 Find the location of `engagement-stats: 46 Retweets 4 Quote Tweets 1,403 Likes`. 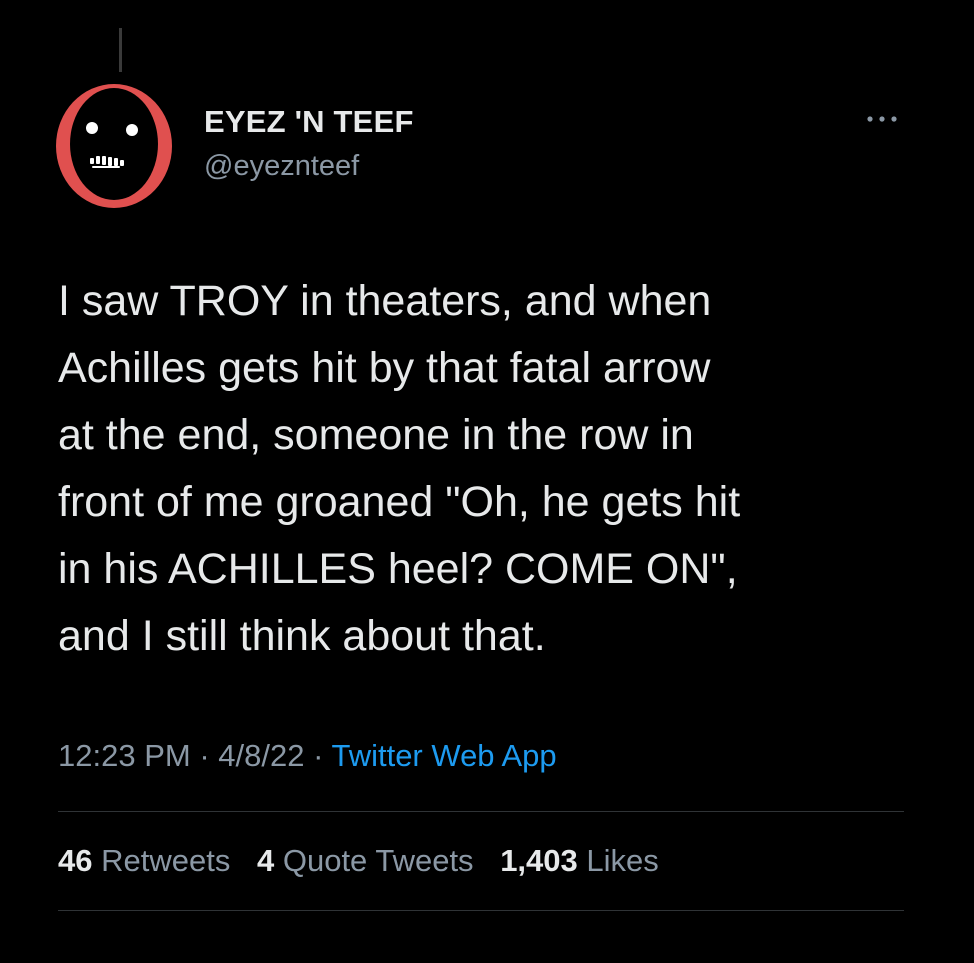

engagement-stats: 46 Retweets 4 Quote Tweets 1,403 Likes is located at coordinates (367, 861).